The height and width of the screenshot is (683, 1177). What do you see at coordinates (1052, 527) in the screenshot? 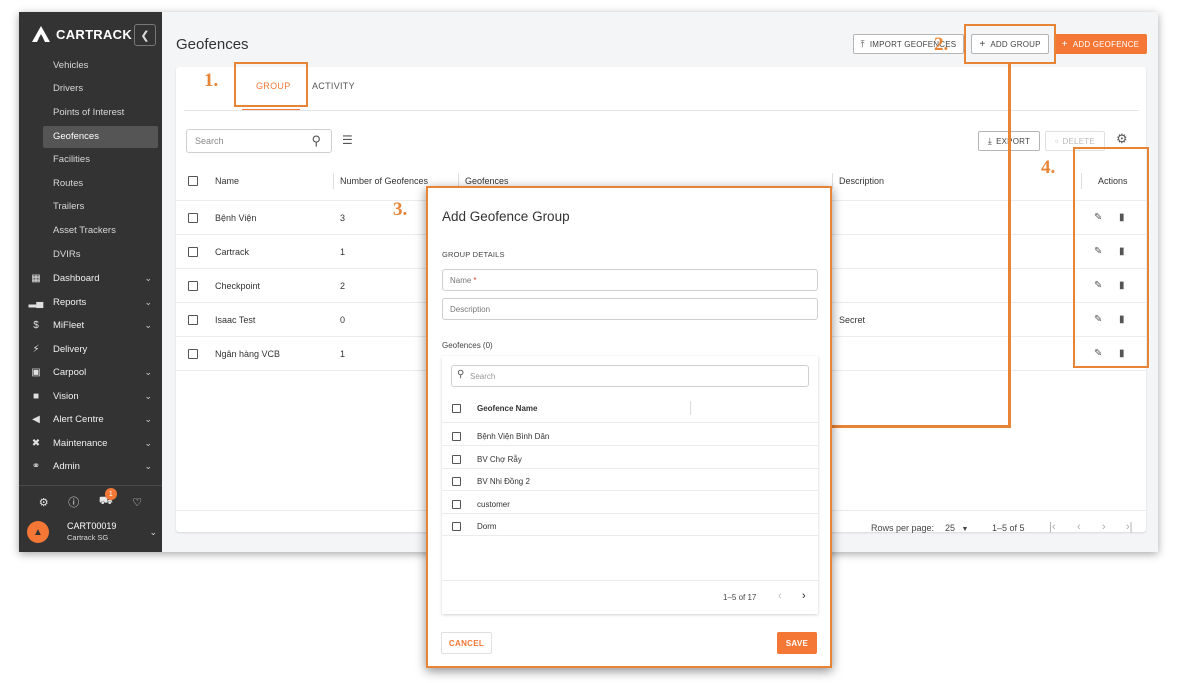
I see `first-page-icon: |‹` at bounding box center [1052, 527].